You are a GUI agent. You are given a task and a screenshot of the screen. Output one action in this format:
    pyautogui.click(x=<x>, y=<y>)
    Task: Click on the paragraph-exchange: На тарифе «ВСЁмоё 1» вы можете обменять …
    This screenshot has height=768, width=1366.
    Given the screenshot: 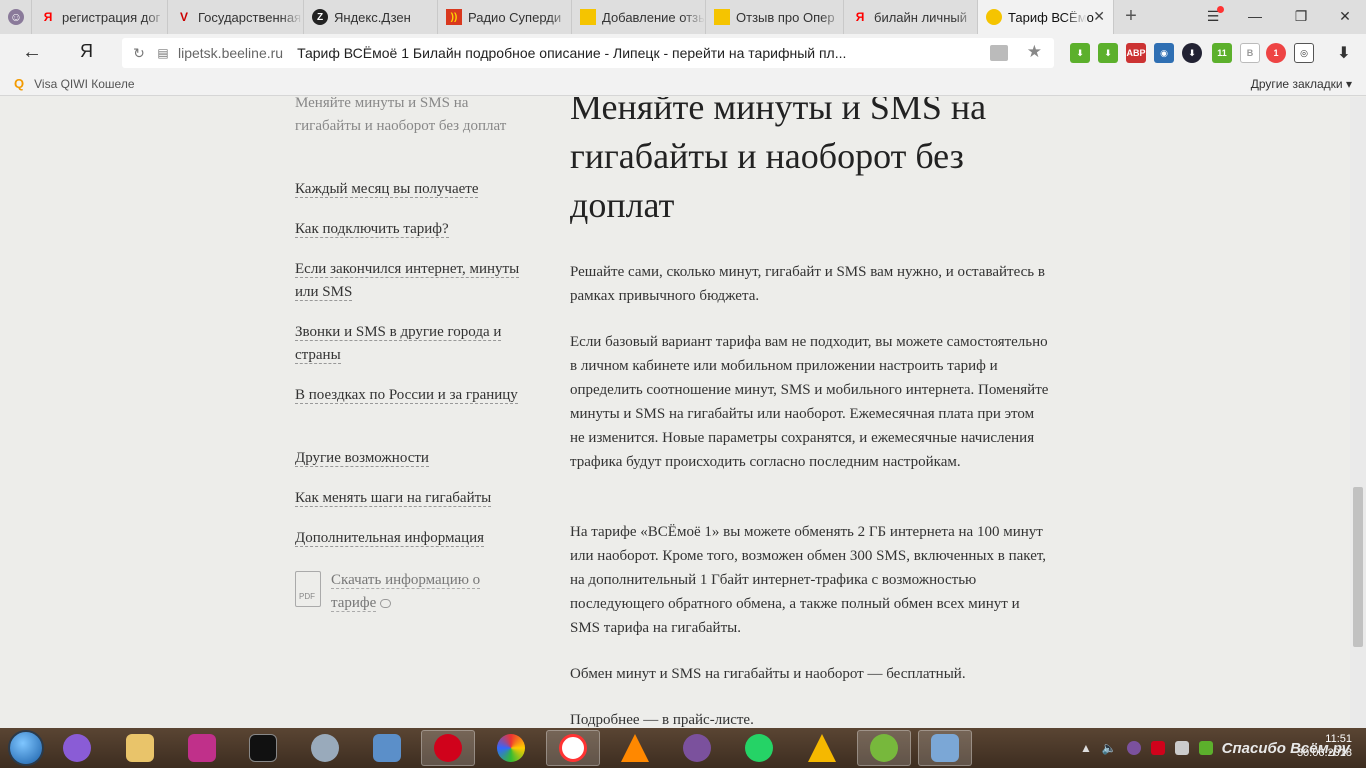 What is the action you would take?
    pyautogui.click(x=808, y=580)
    